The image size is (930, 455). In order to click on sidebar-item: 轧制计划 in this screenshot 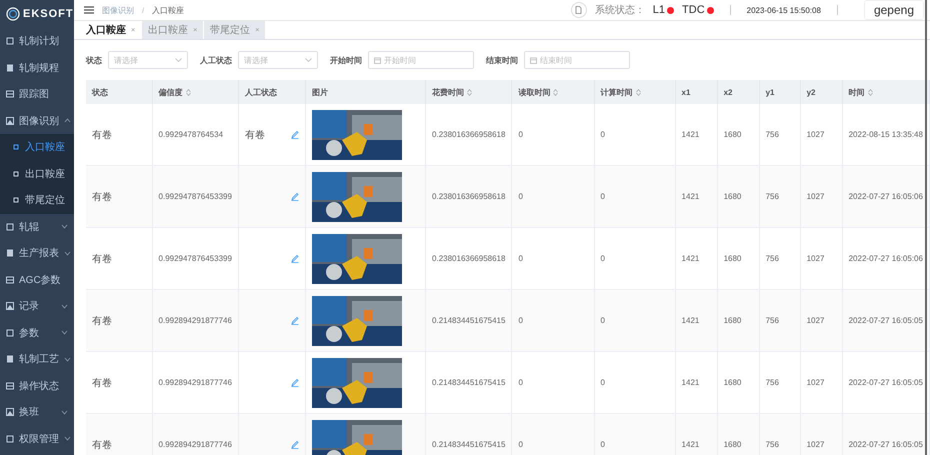, I will do `click(37, 41)`.